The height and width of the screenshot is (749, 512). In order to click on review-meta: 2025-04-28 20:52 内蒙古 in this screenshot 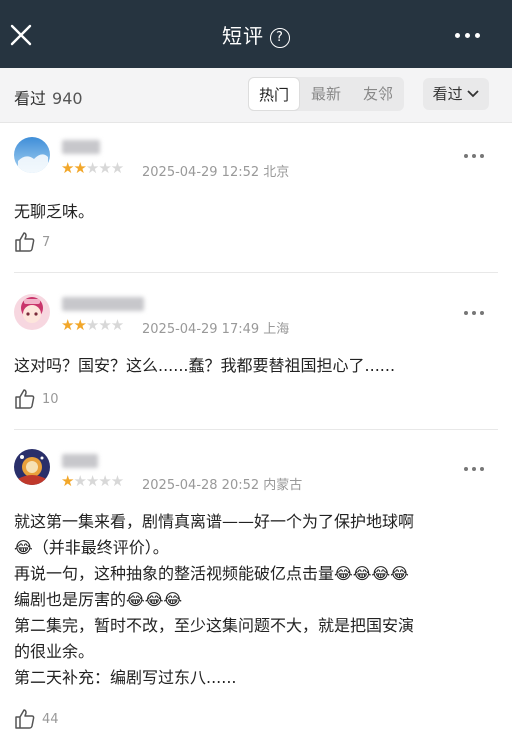, I will do `click(222, 483)`.